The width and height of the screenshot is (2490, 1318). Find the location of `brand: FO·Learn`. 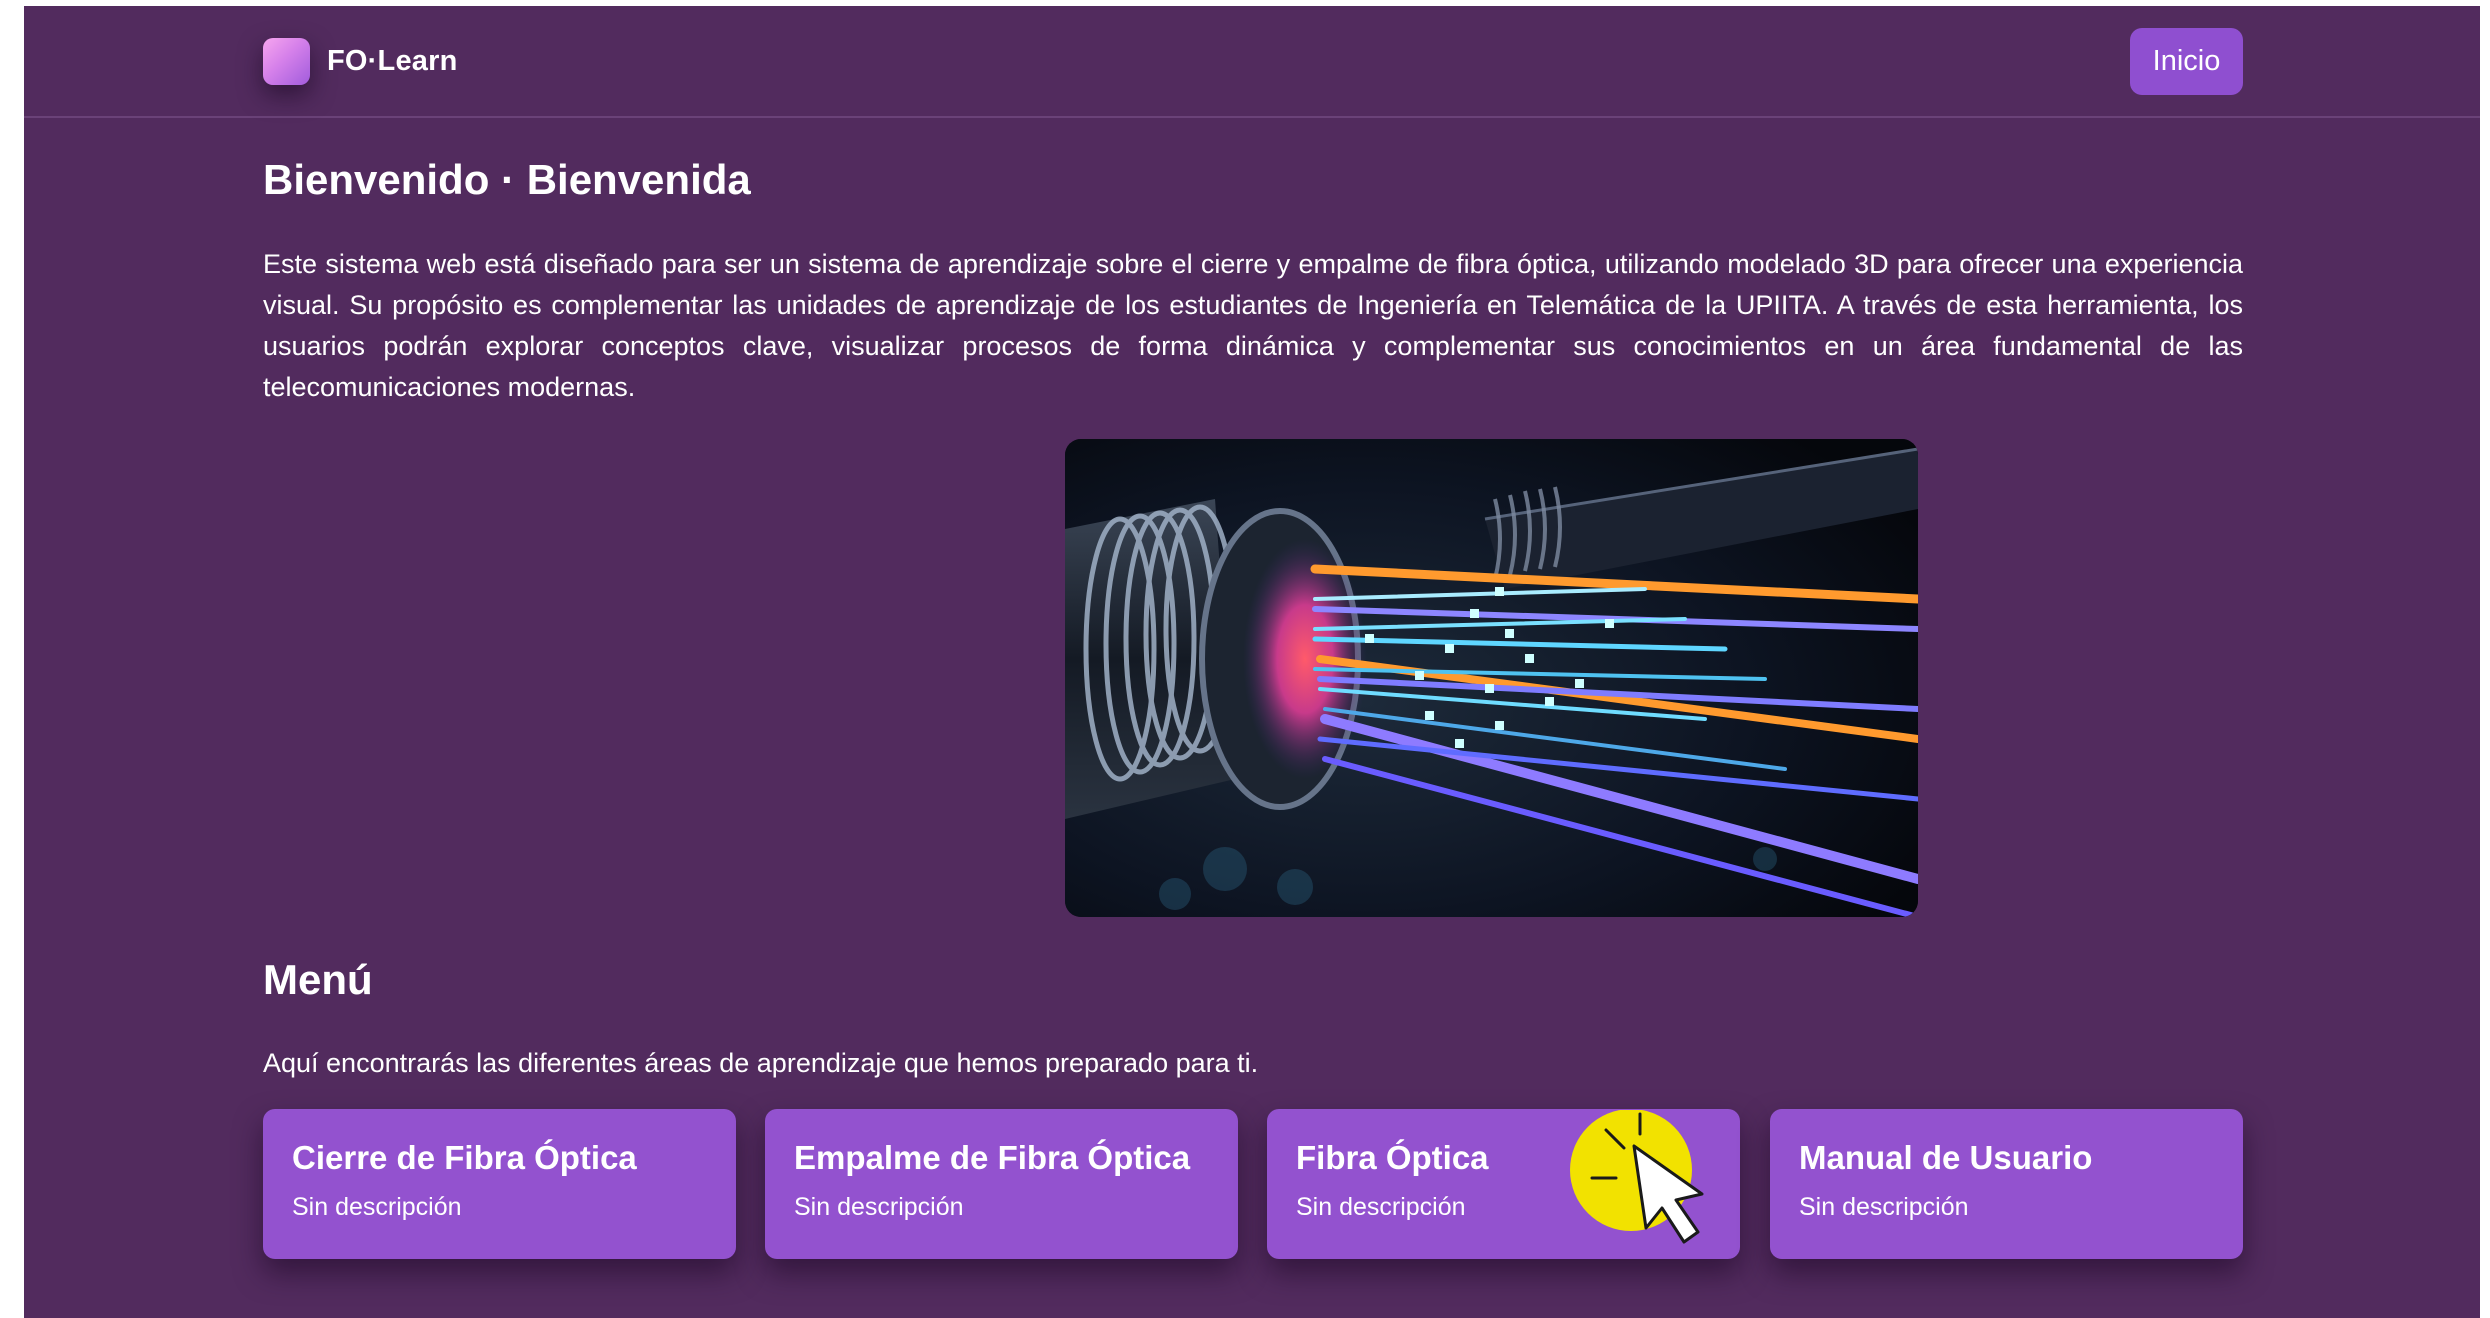

brand: FO·Learn is located at coordinates (360, 61).